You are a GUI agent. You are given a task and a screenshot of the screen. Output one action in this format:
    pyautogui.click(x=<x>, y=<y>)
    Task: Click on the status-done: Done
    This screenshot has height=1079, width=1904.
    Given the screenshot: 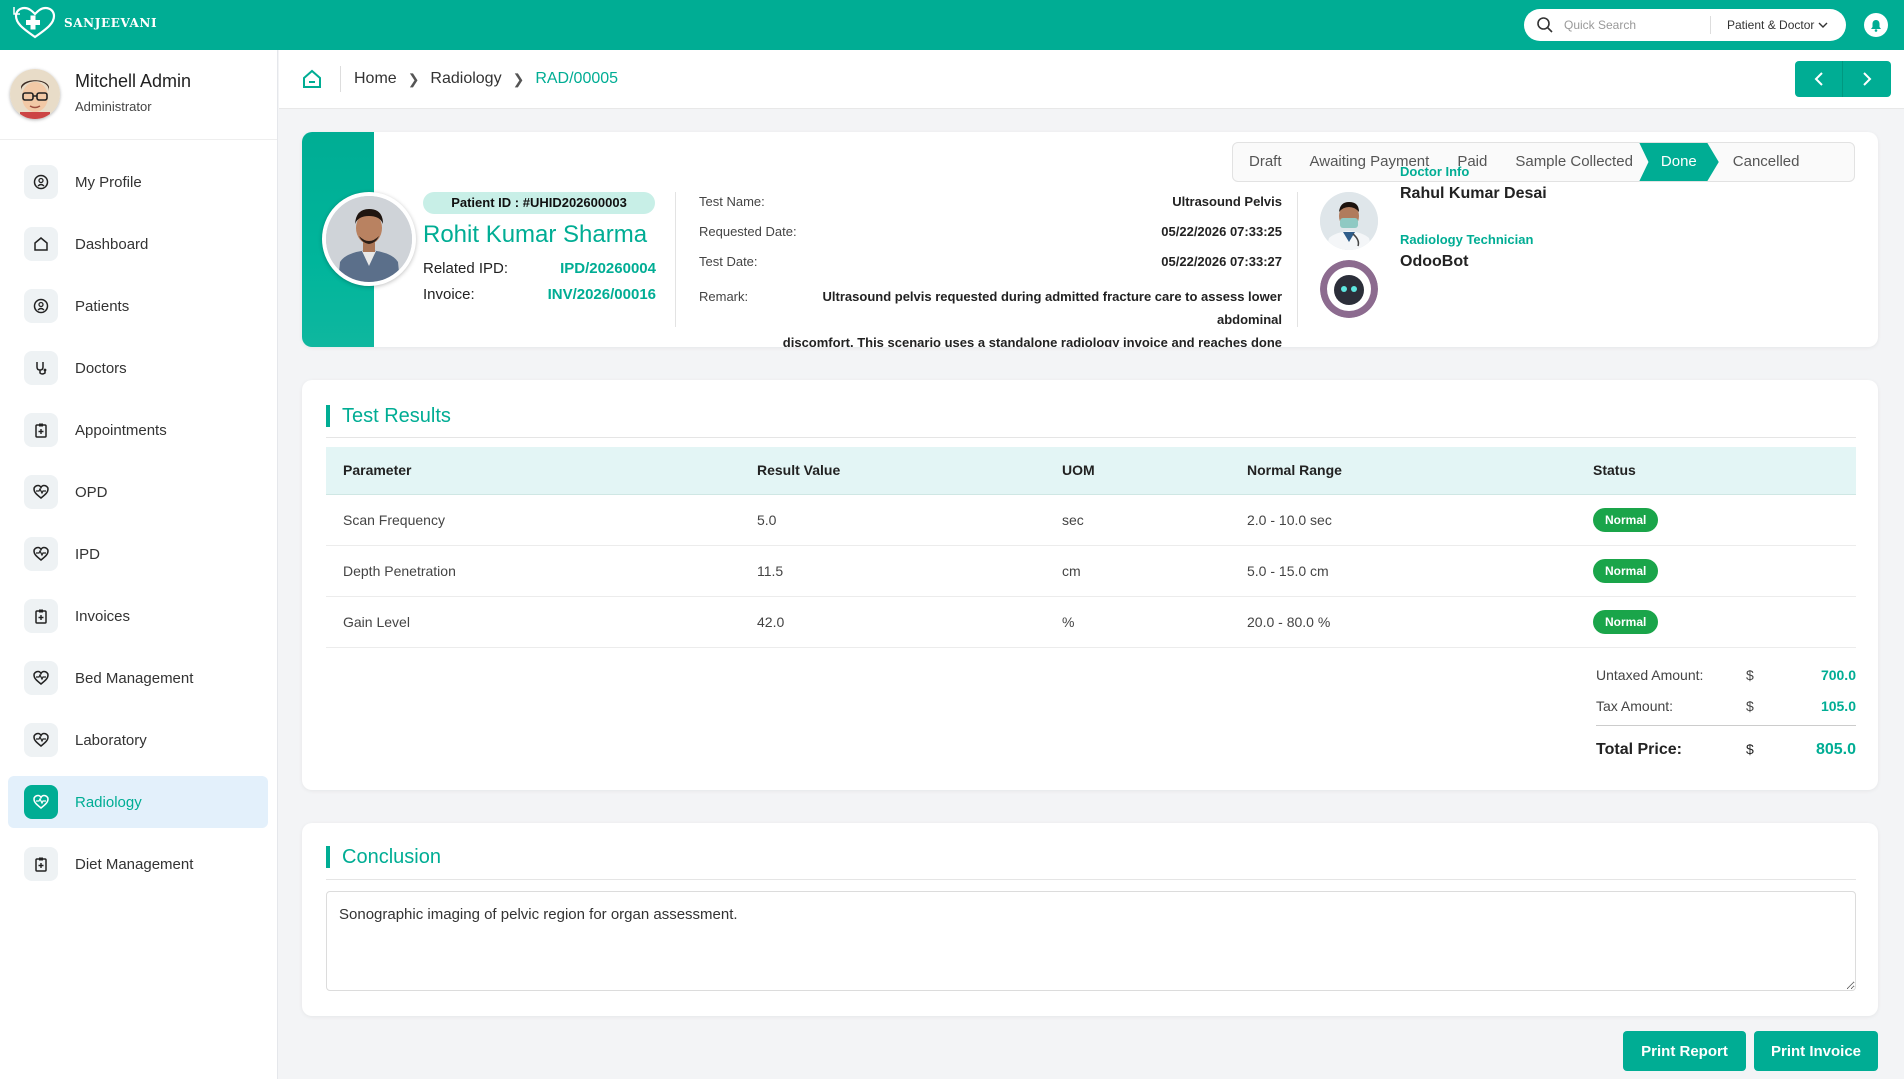 What is the action you would take?
    pyautogui.click(x=1678, y=162)
    